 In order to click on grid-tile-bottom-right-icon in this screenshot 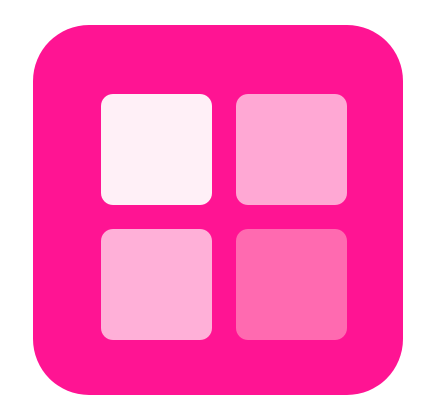, I will do `click(291, 284)`.